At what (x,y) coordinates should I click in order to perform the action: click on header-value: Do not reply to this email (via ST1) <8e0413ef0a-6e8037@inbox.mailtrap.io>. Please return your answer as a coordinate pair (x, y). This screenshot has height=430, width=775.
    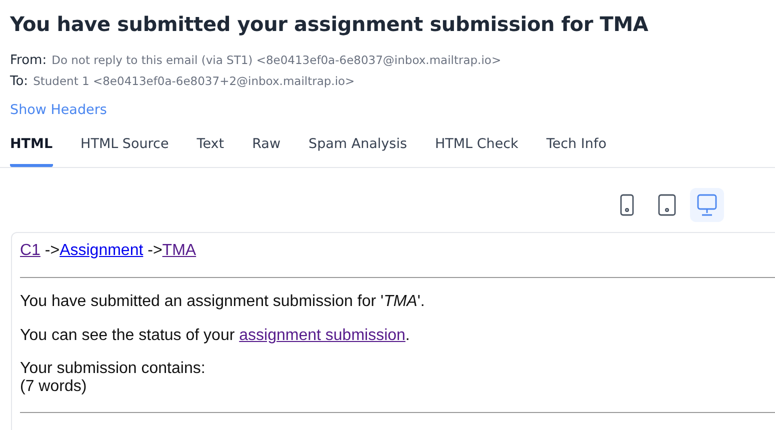
    Looking at the image, I should click on (277, 60).